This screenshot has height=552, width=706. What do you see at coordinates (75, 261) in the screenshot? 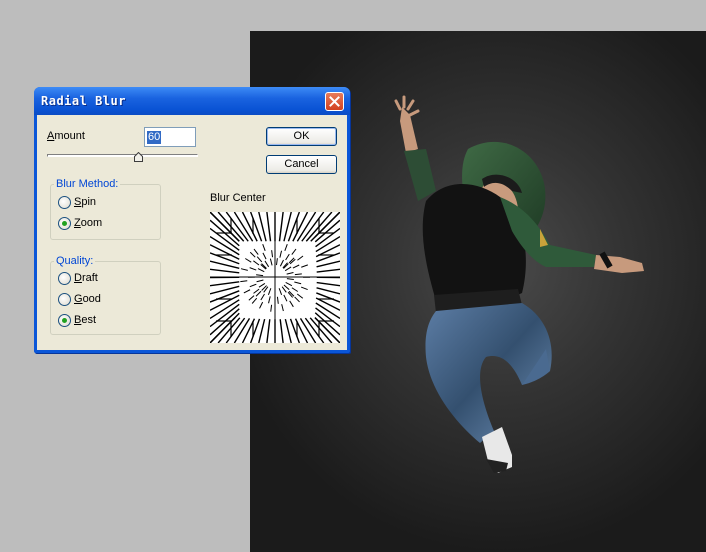
I see `quality-label: Quality:` at bounding box center [75, 261].